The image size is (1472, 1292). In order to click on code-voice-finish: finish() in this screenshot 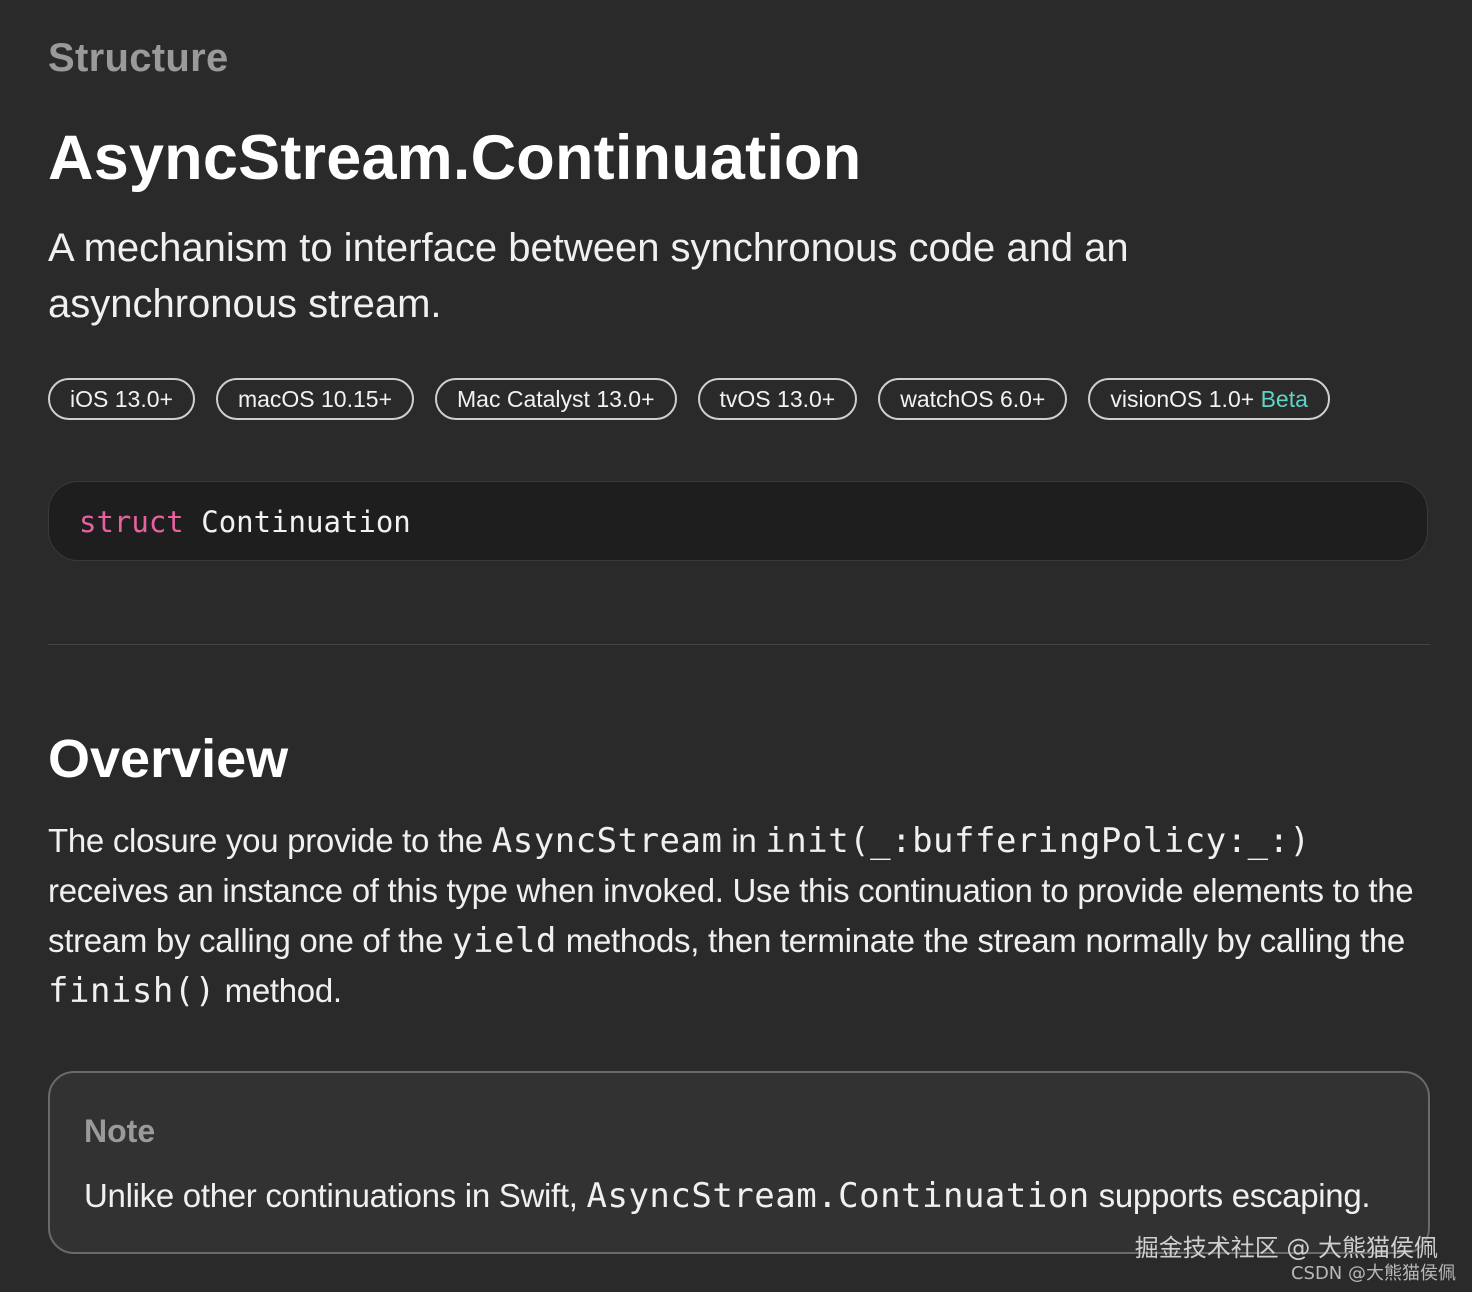, I will do `click(132, 991)`.